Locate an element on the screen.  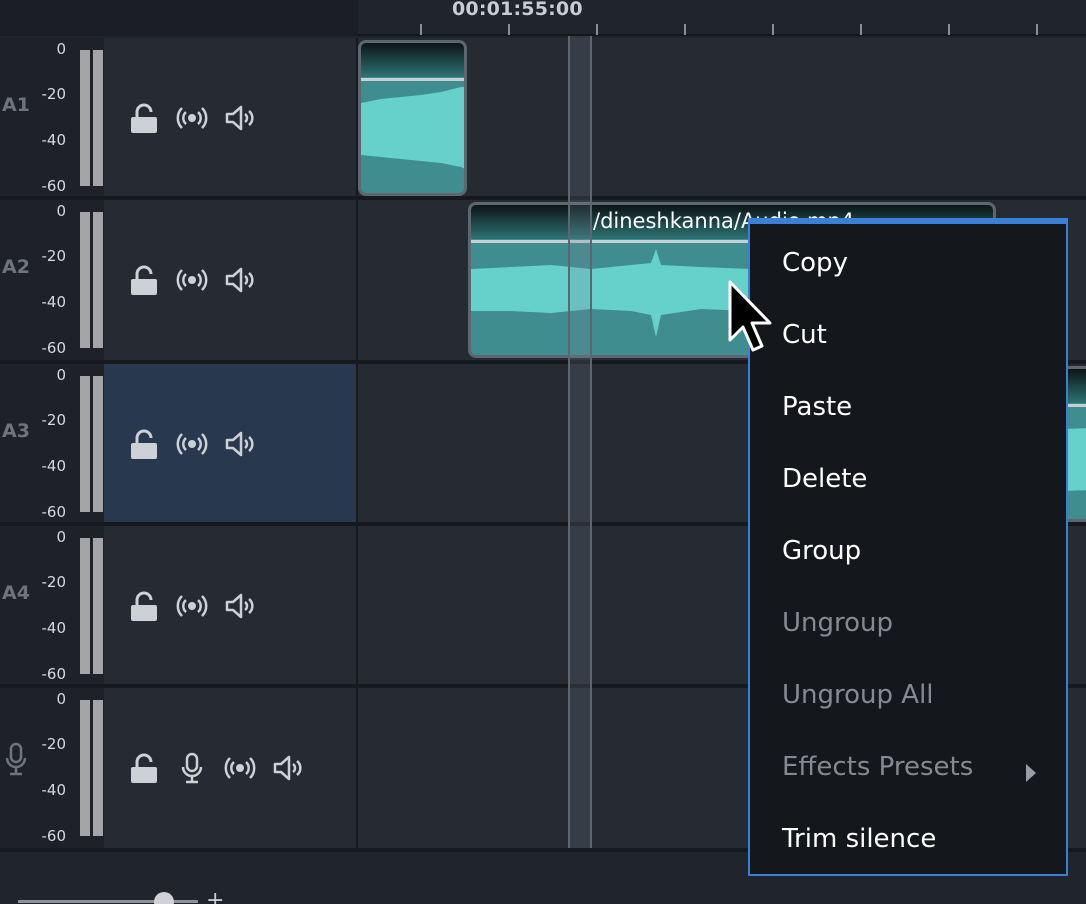
audio-clip is located at coordinates (412, 118).